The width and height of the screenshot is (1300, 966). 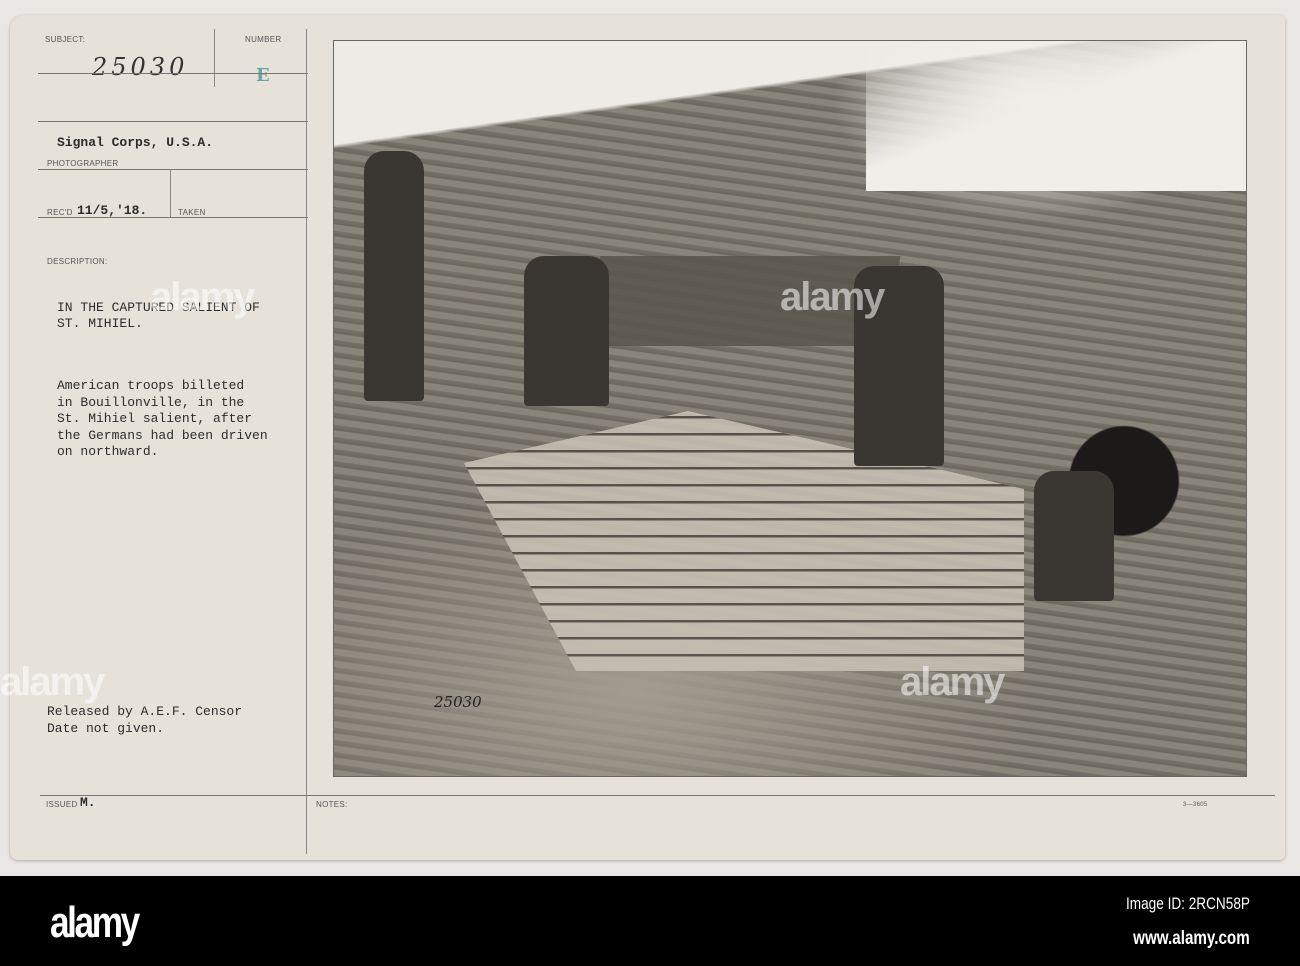 I want to click on subject-label: SUBJECT:, so click(x=65, y=39).